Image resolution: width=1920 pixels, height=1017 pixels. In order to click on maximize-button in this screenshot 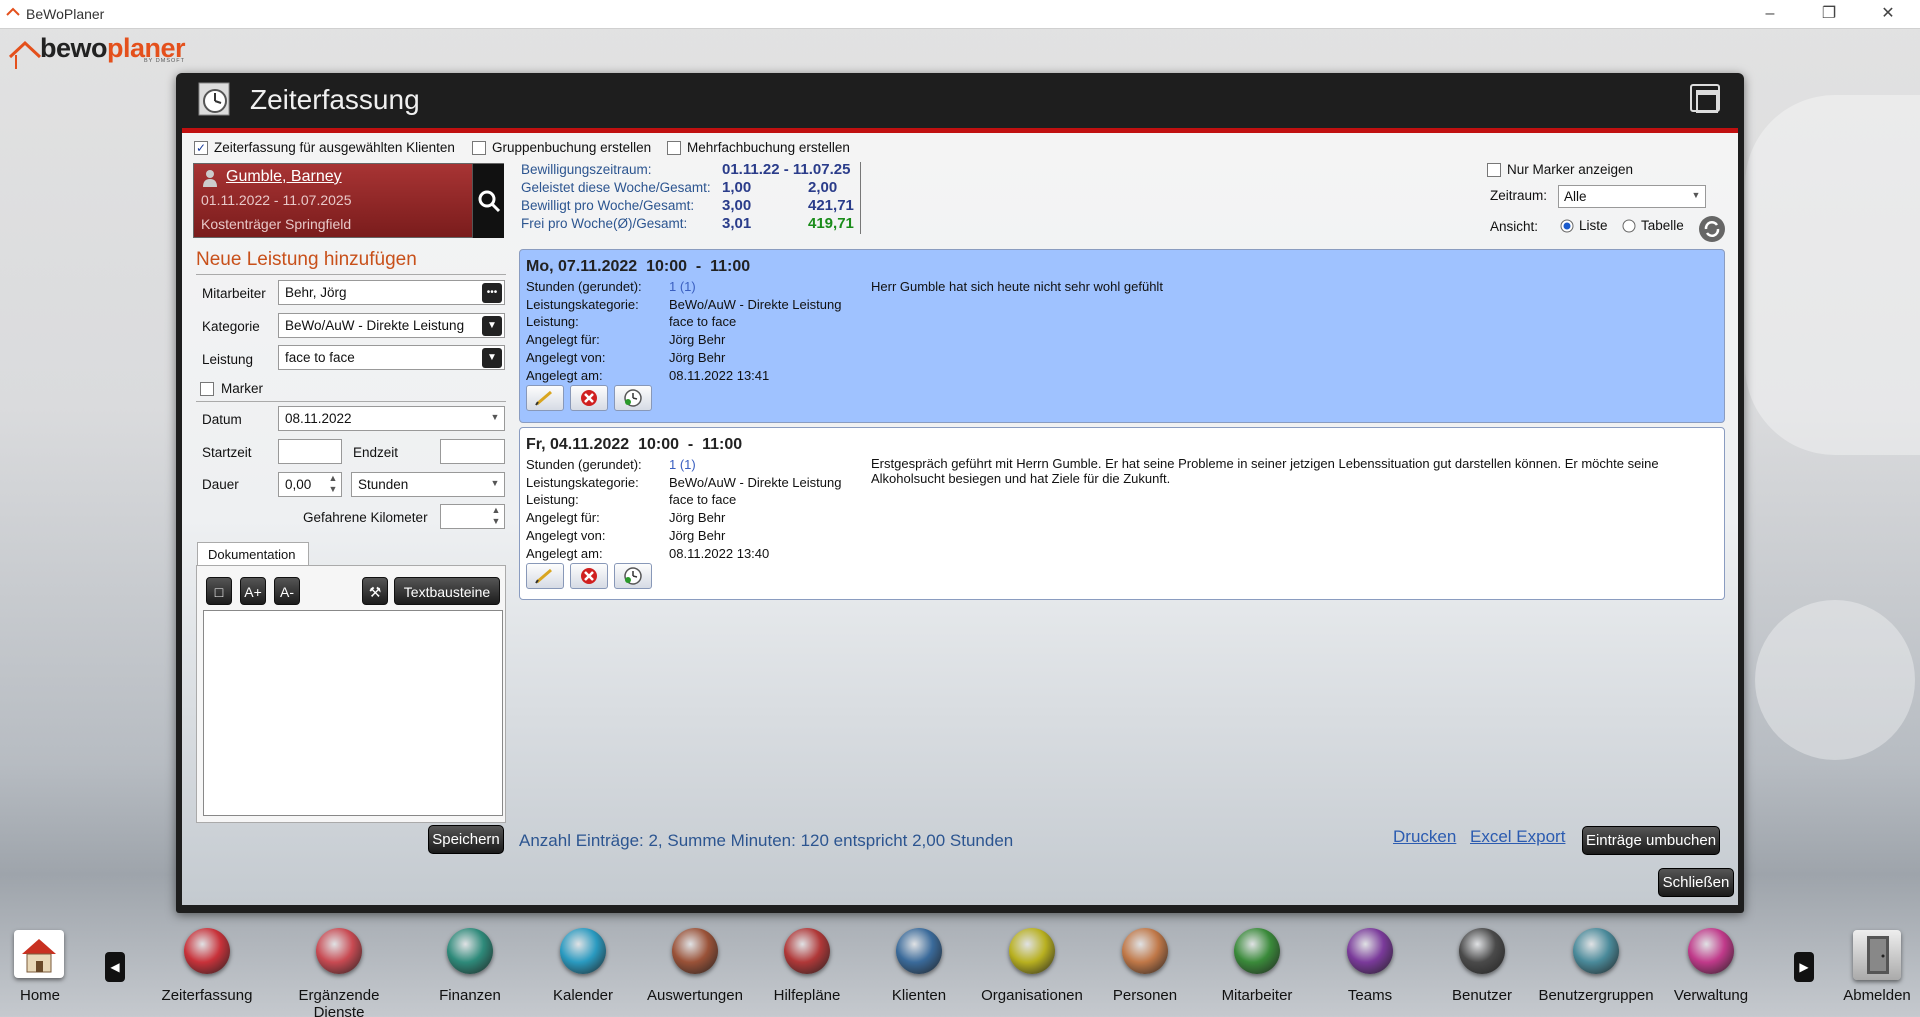, I will do `click(1705, 98)`.